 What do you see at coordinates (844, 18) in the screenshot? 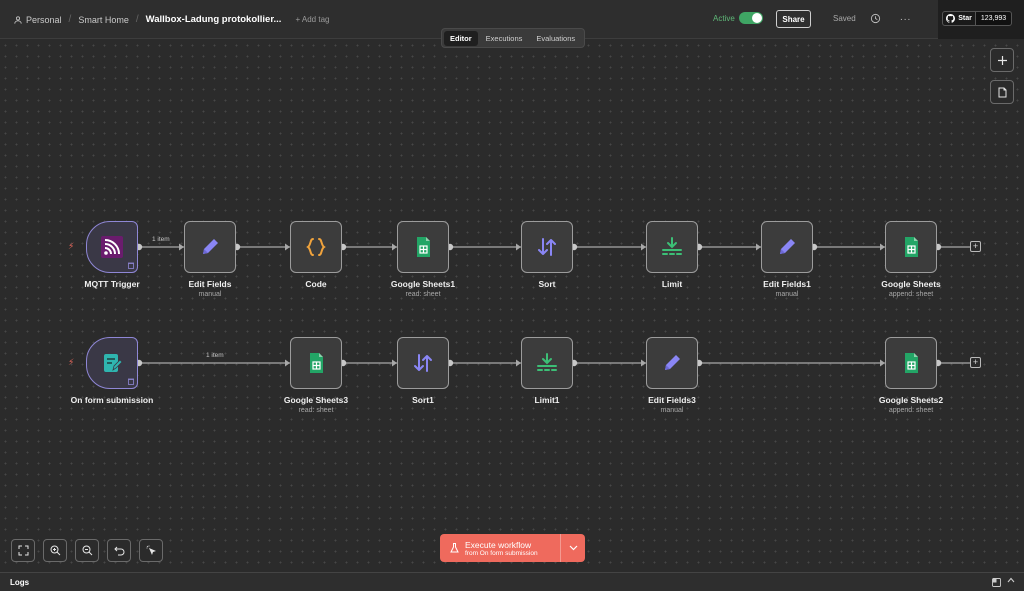
I see `saved-status: Saved` at bounding box center [844, 18].